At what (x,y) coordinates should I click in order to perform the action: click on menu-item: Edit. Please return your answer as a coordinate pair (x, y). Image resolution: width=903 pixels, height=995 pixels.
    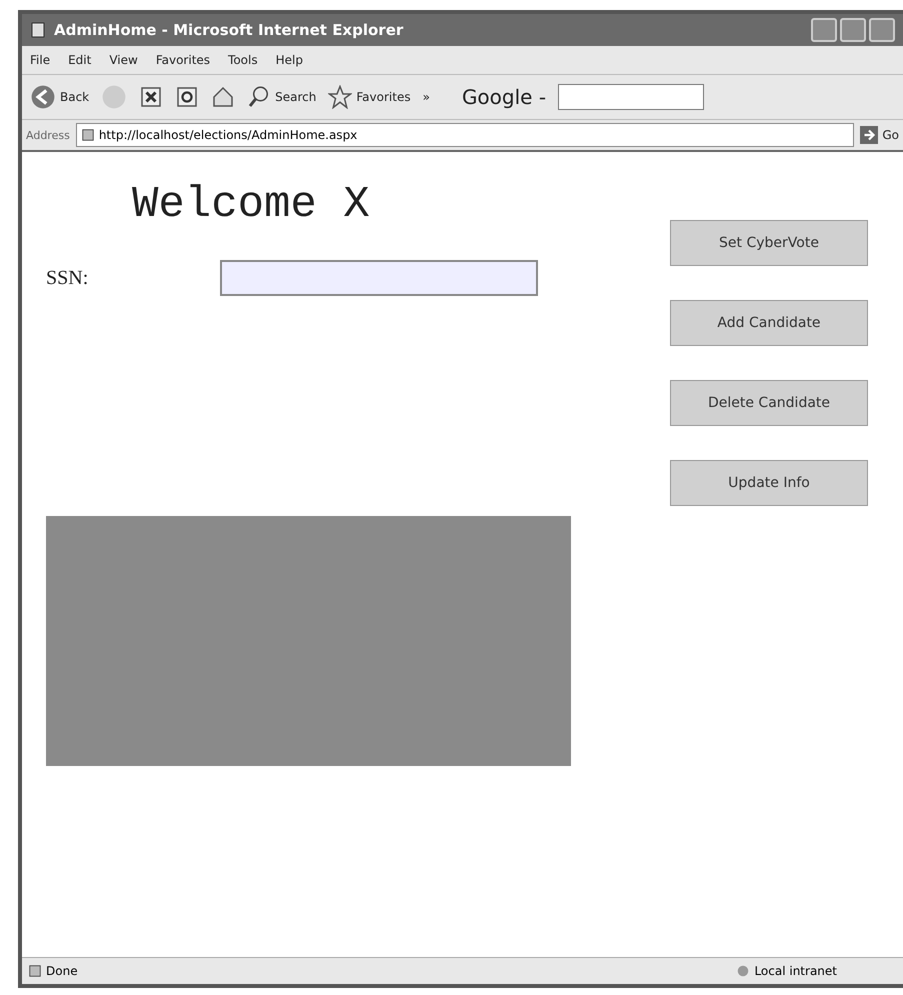
    Looking at the image, I should click on (80, 60).